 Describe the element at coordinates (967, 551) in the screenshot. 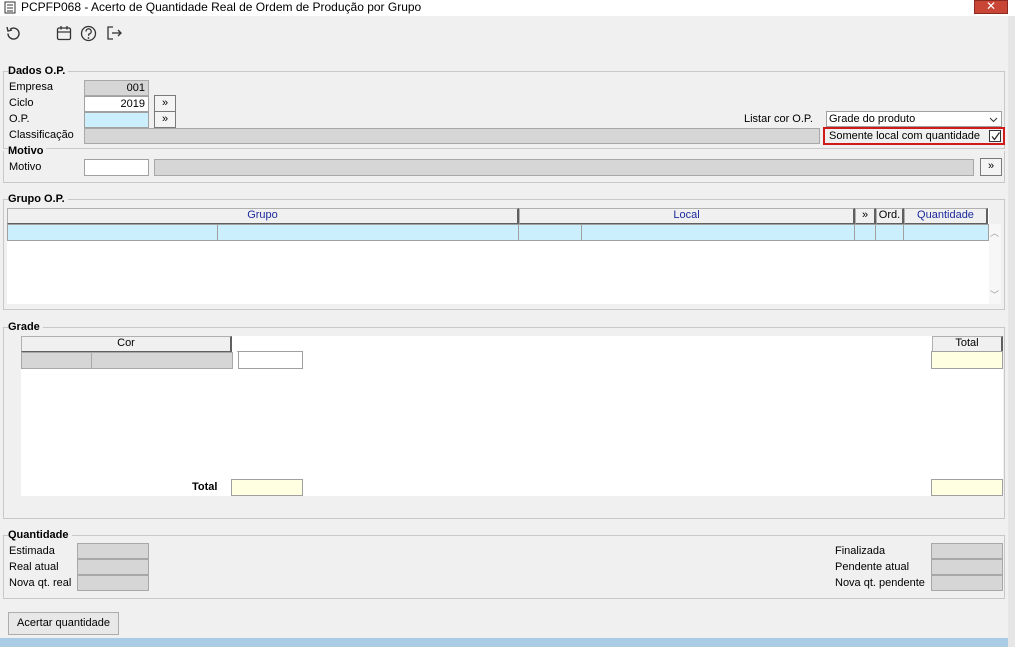

I see `finalizada-field` at that location.